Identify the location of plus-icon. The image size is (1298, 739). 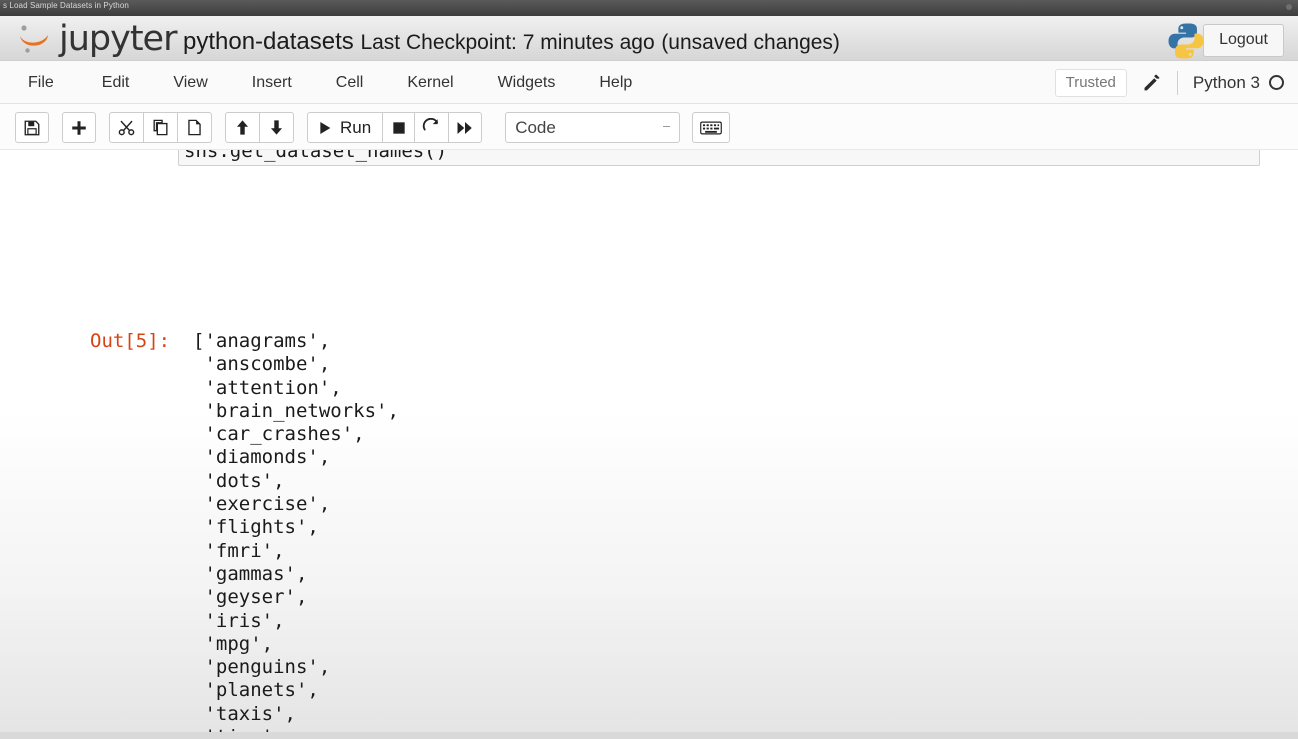
(79, 127).